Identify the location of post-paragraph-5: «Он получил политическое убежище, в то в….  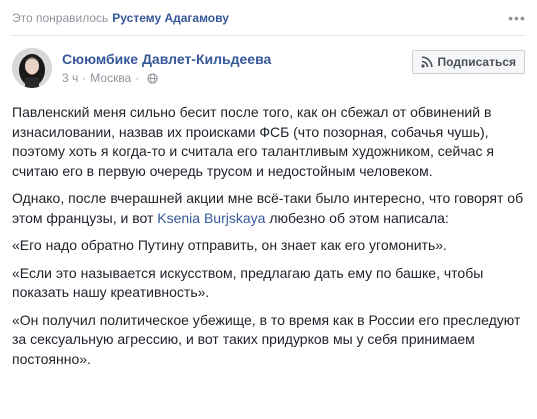
(266, 339).